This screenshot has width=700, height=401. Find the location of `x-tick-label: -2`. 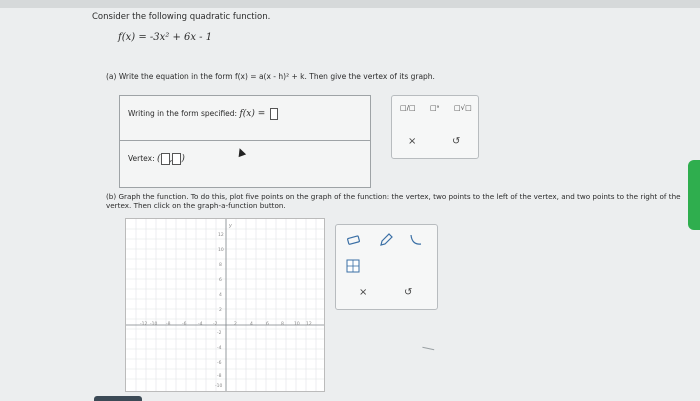

x-tick-label: -2 is located at coordinates (215, 324).